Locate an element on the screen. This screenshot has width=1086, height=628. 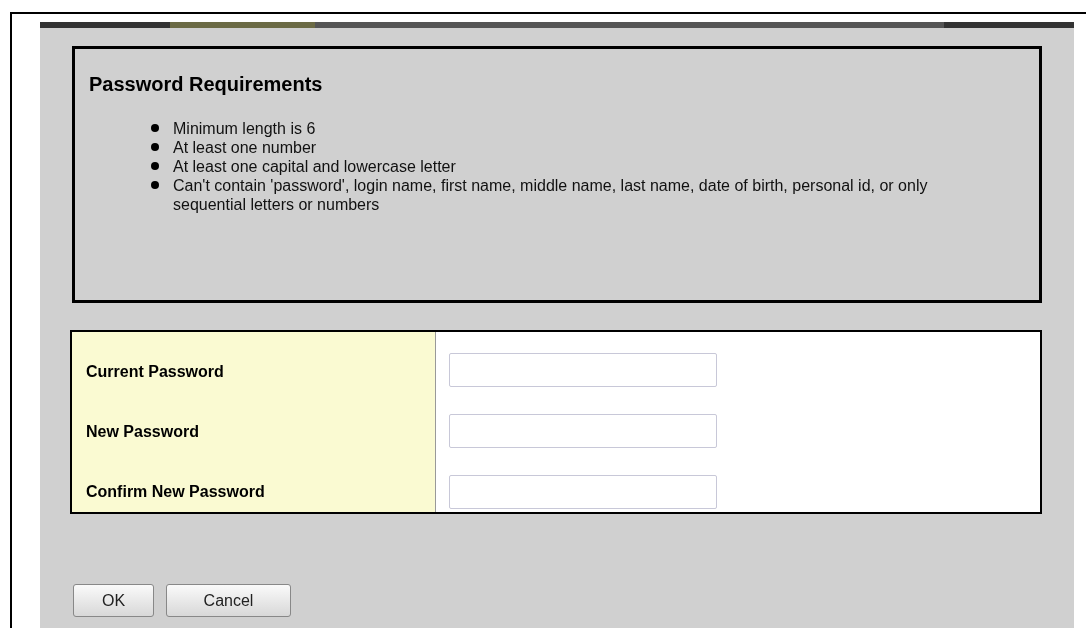
field-label: Confirm New Password is located at coordinates (176, 492).